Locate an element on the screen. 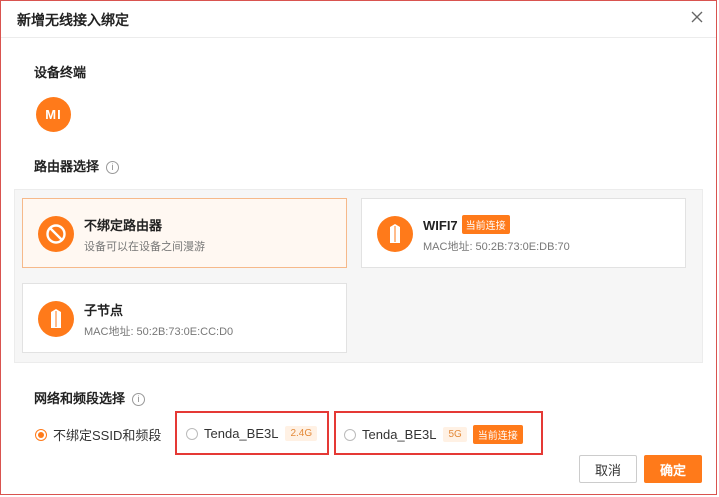  router-card-title: 子节点 is located at coordinates (104, 310).